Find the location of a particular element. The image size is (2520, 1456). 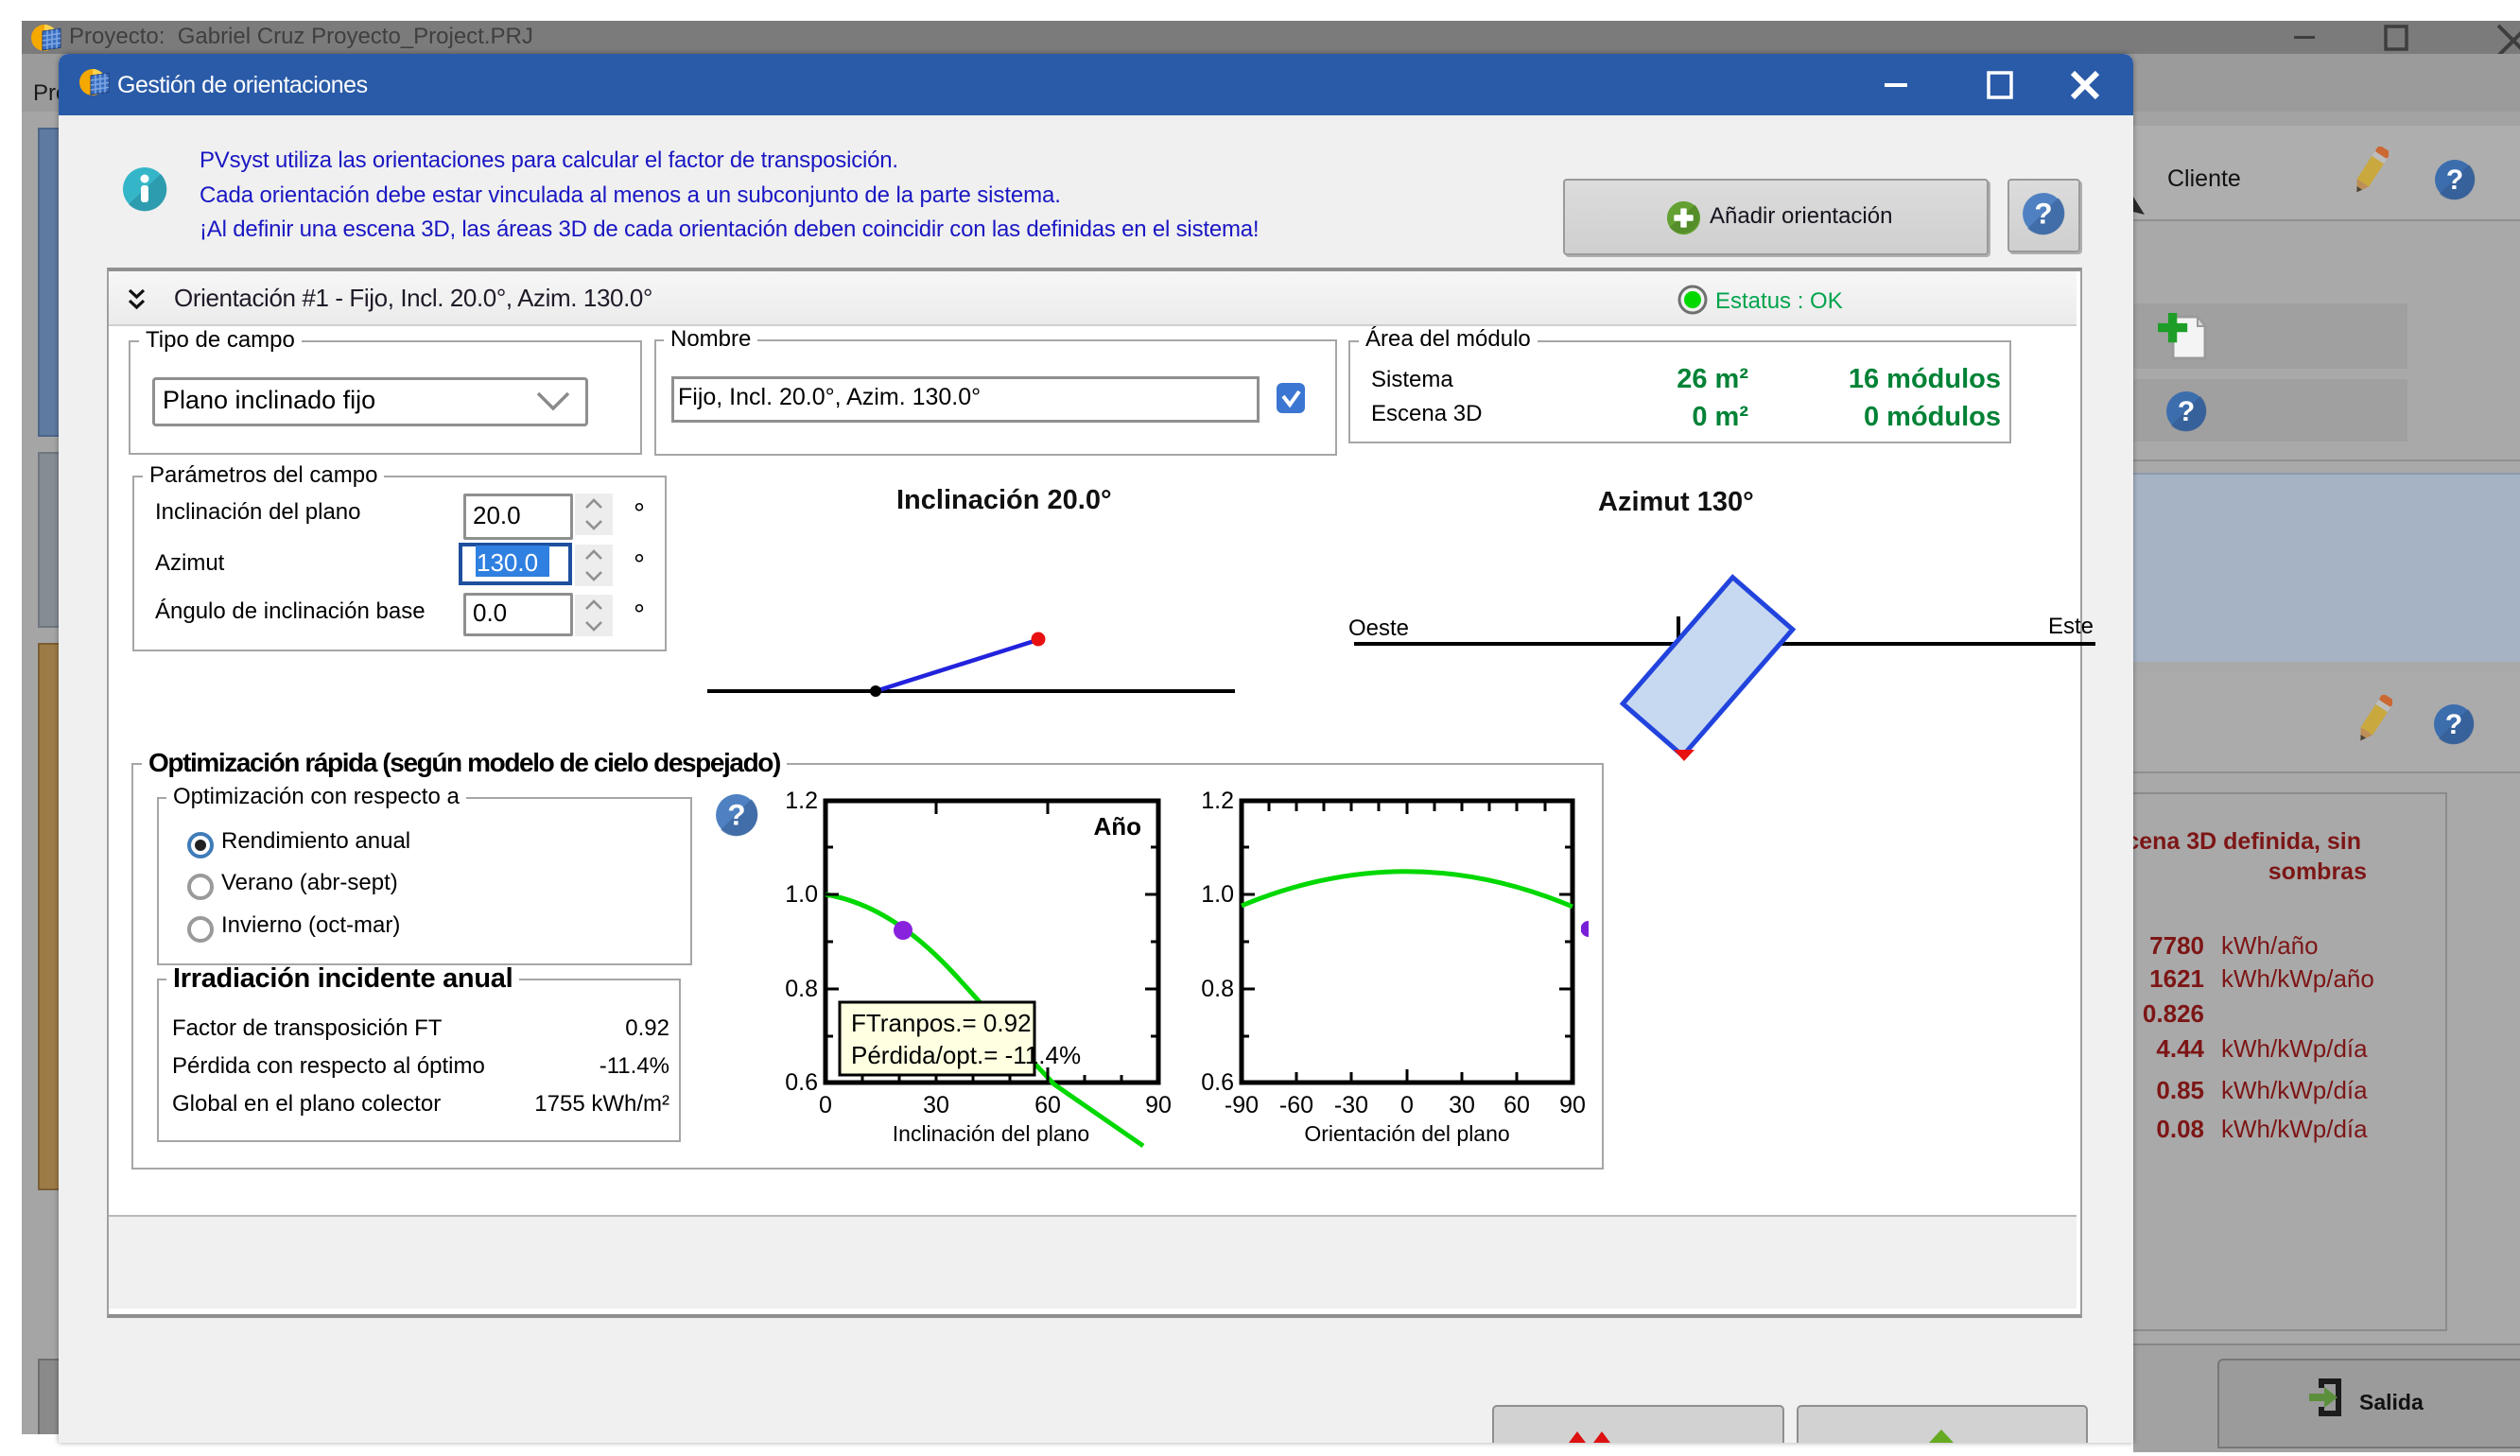

svg-text: Año is located at coordinates (1117, 826).